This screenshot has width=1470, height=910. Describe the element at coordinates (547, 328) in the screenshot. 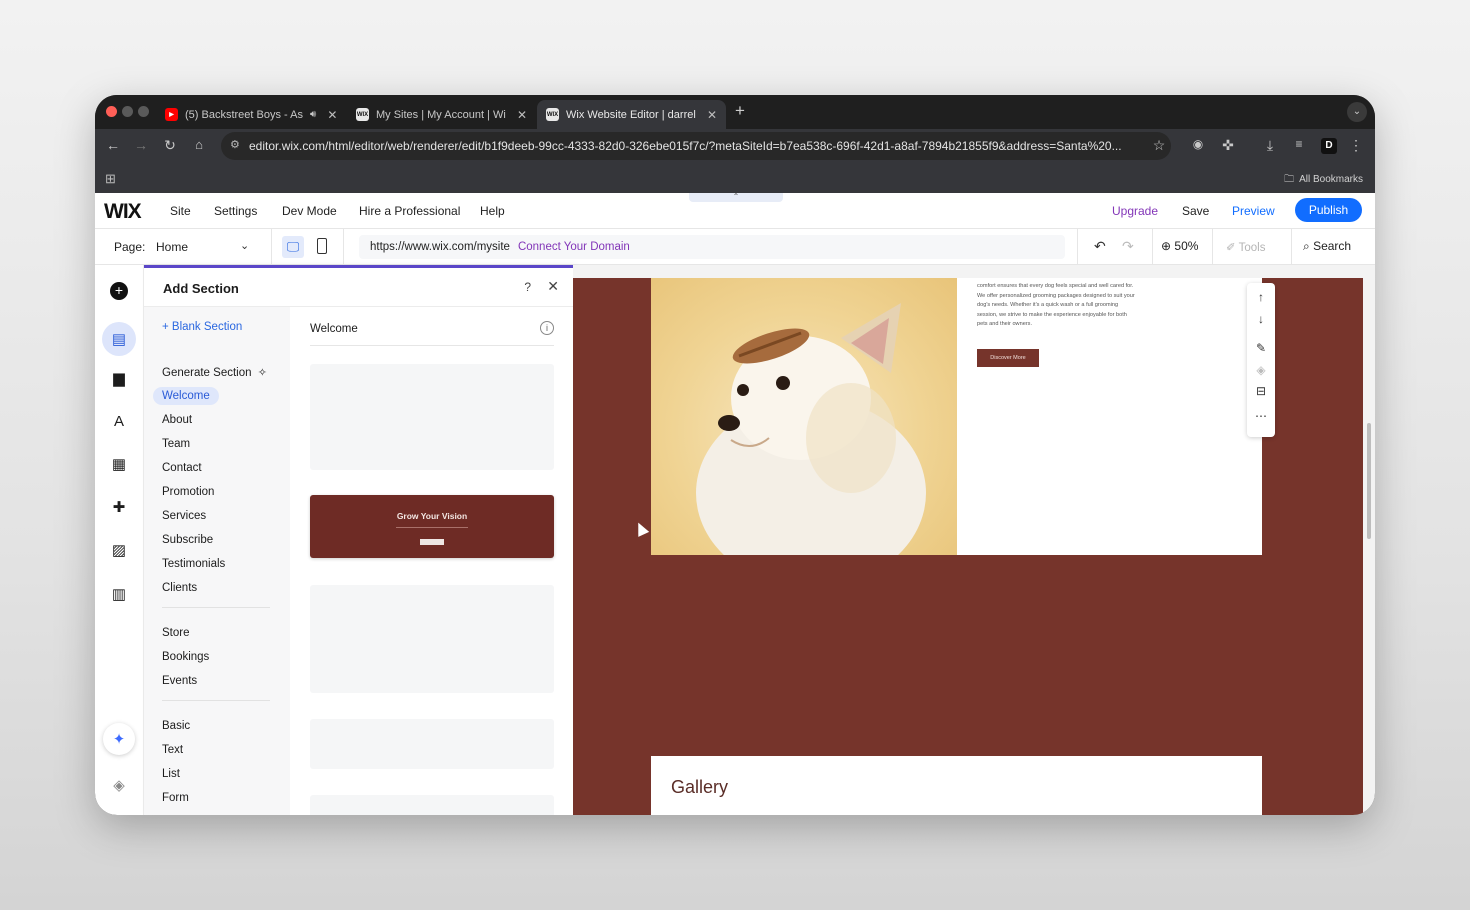

I see `info-icon: i` at that location.